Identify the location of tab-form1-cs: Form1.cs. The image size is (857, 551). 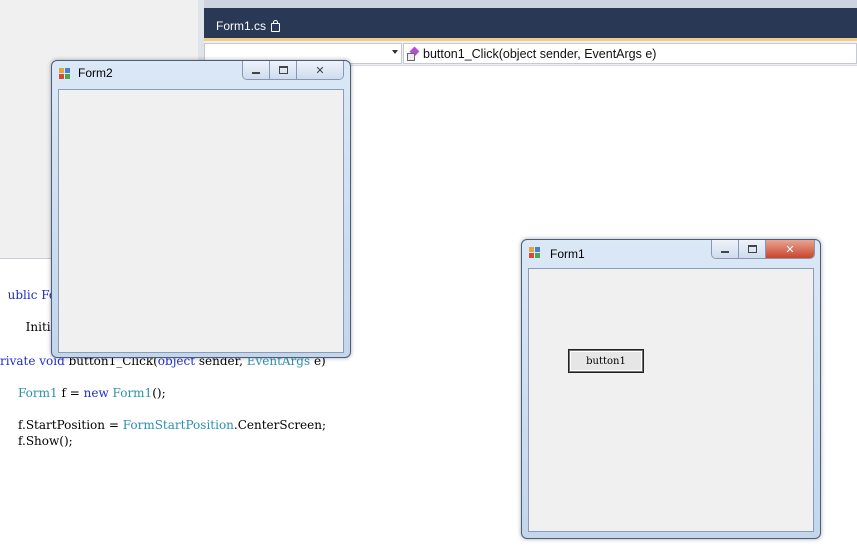
(248, 26).